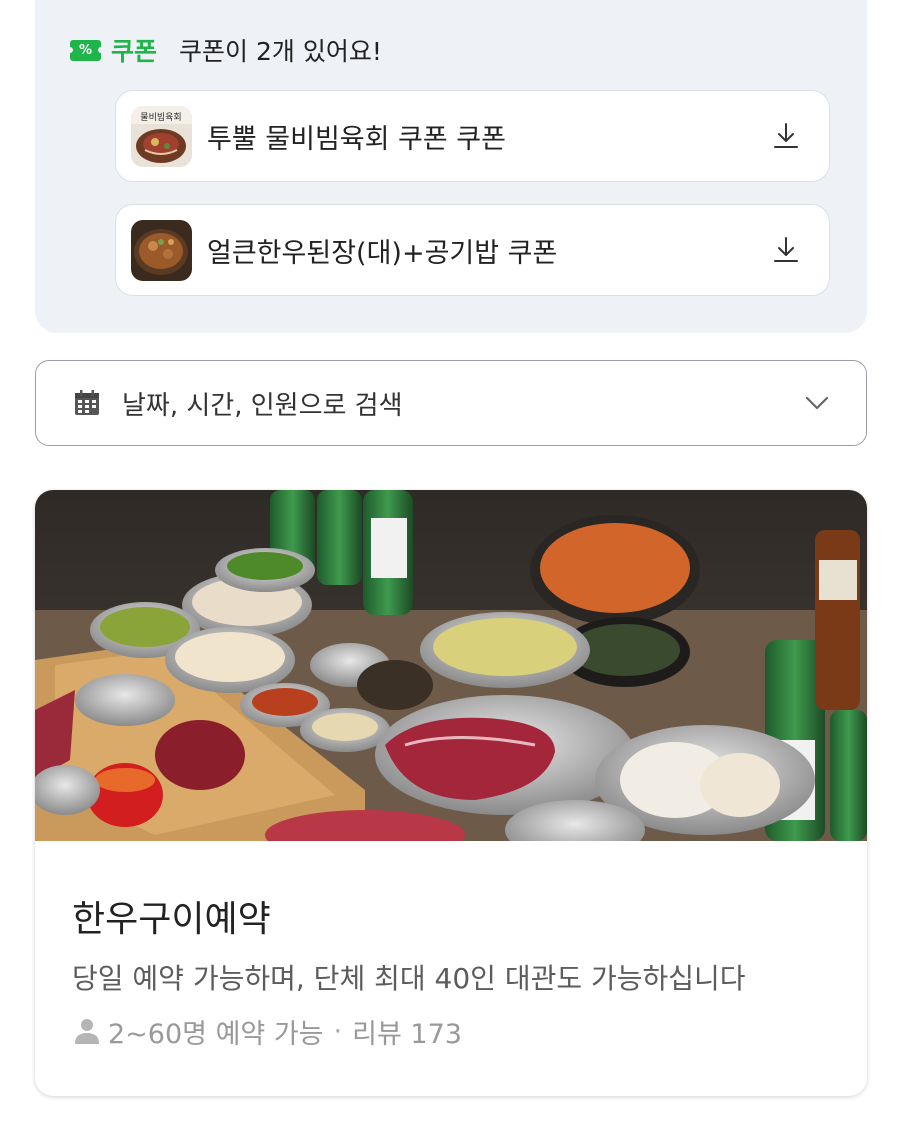 Image resolution: width=900 pixels, height=1124 pixels. What do you see at coordinates (407, 1031) in the screenshot?
I see `review-count: 리뷰 173` at bounding box center [407, 1031].